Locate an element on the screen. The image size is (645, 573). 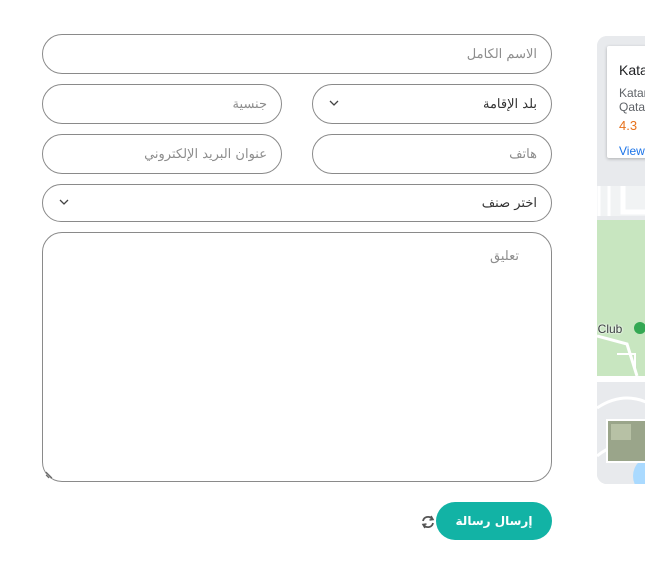
email-input is located at coordinates (162, 154).